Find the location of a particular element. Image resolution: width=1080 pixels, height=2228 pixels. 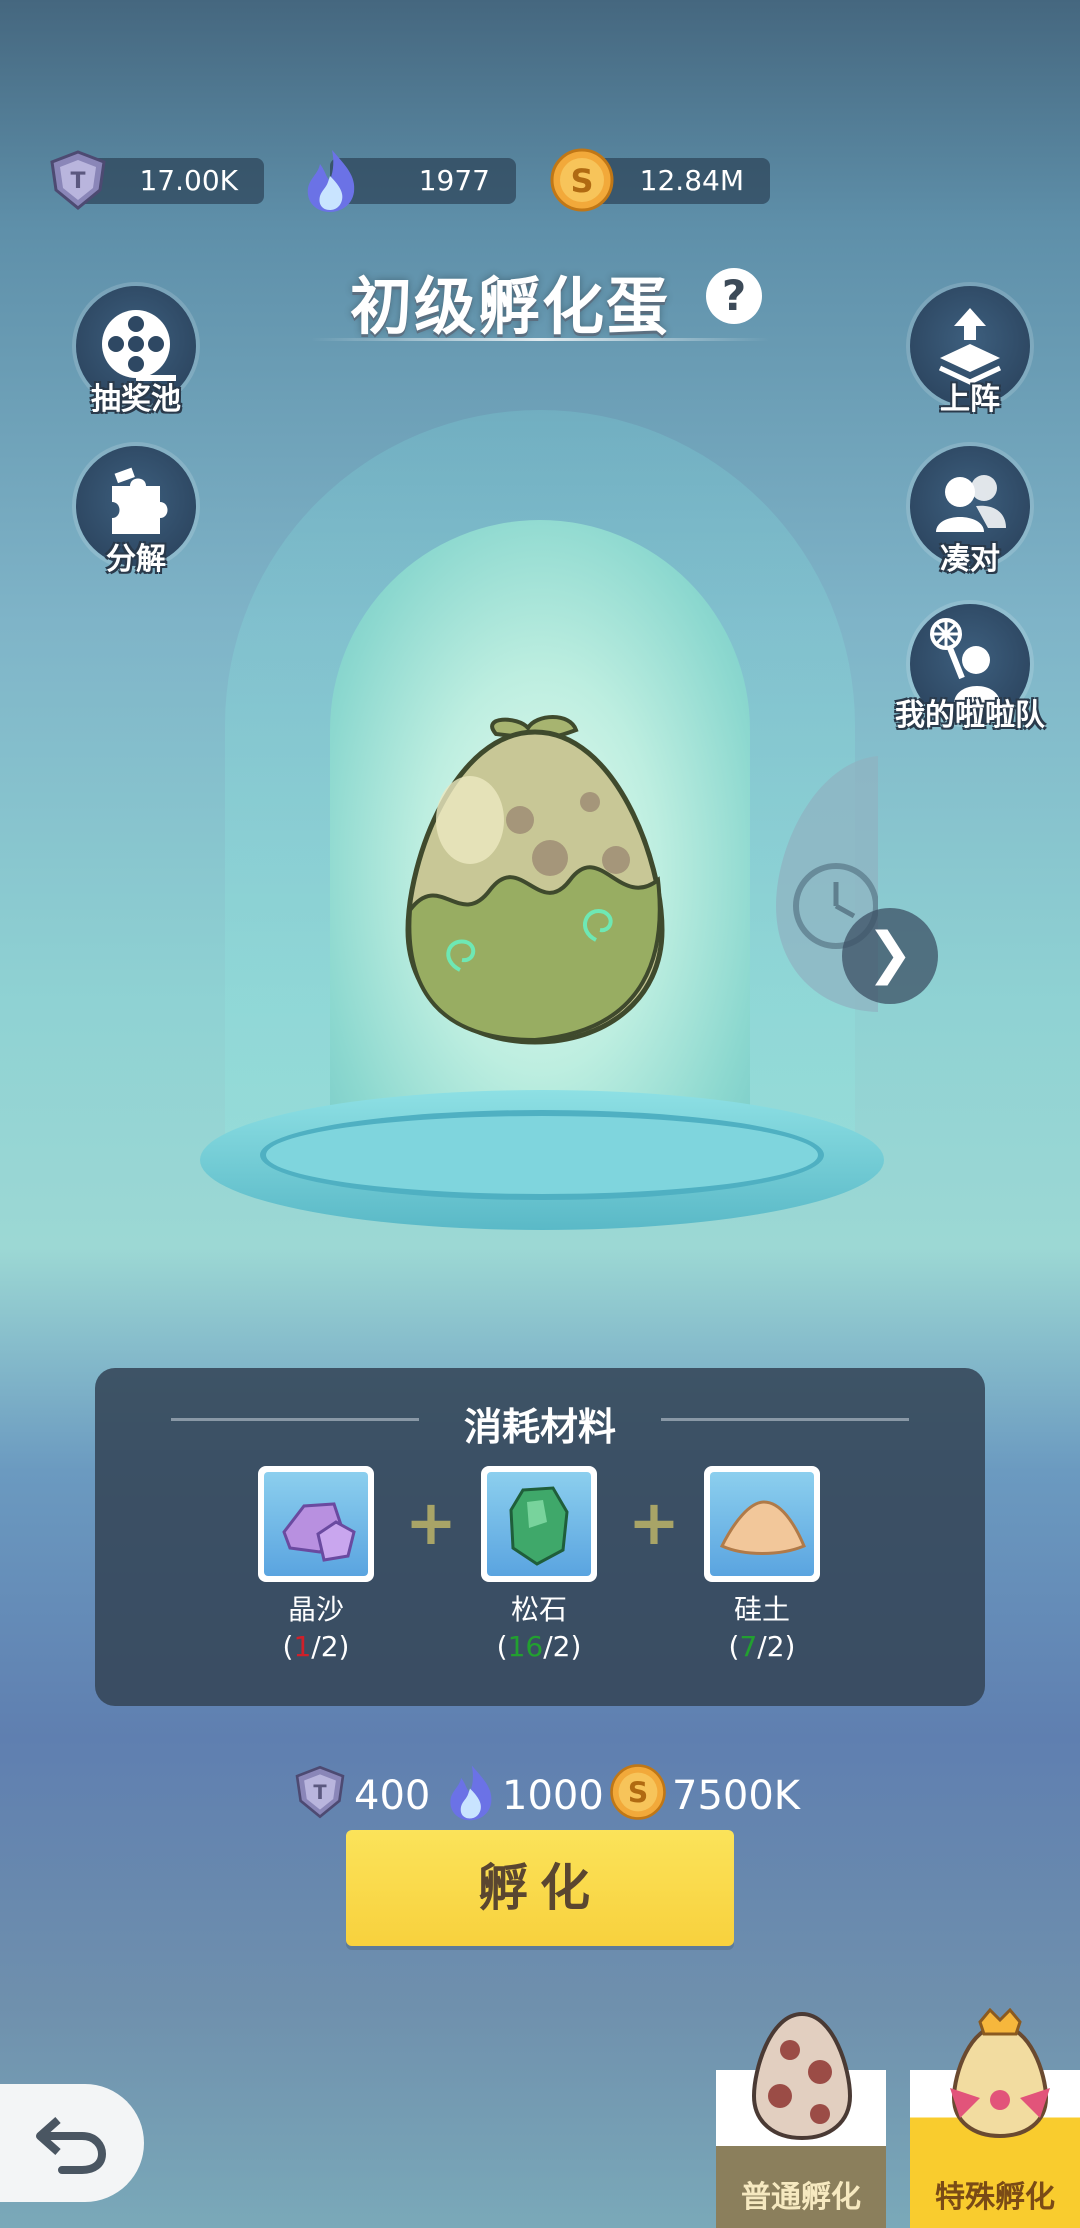

normal-egg-icon is located at coordinates (802, 2075).